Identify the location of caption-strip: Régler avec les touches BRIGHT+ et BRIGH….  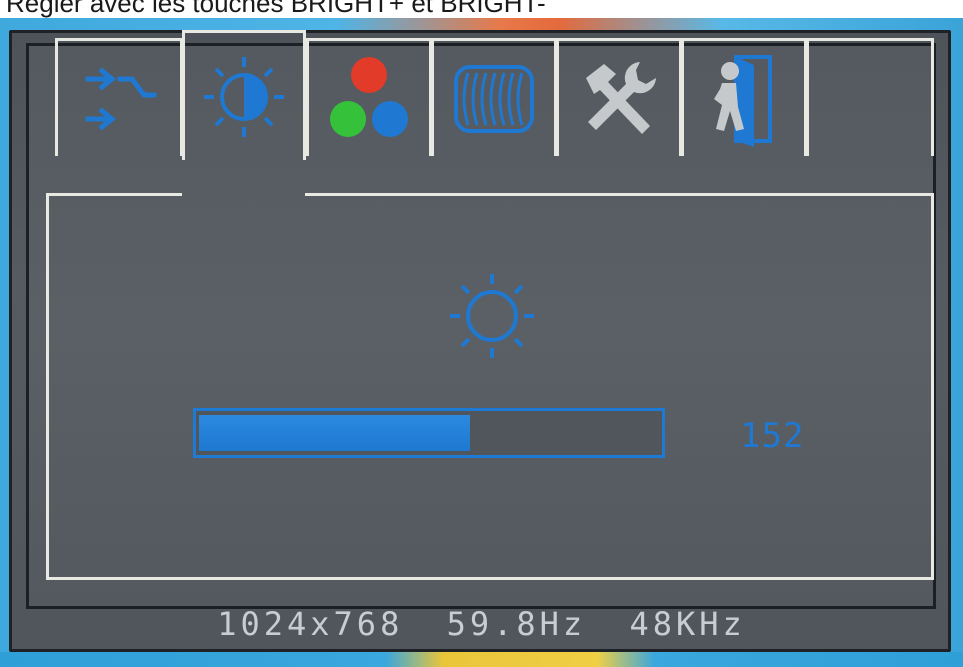
(481, 9).